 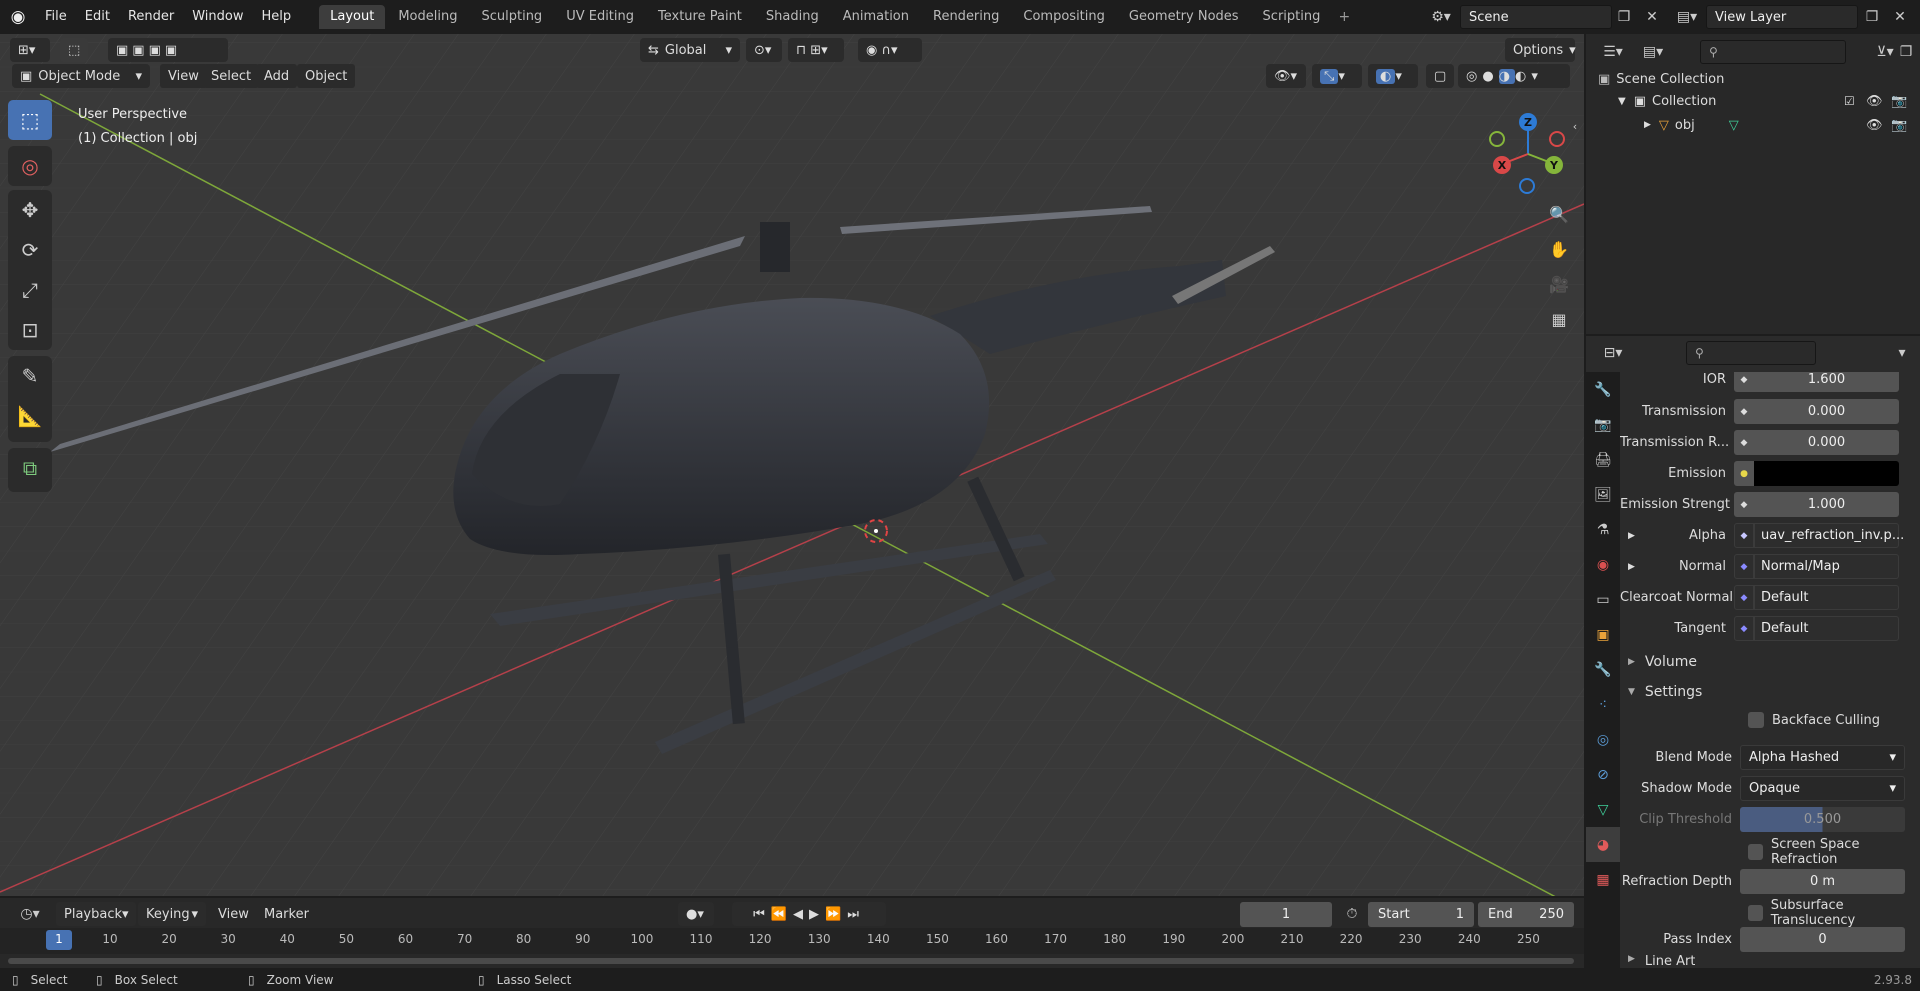 What do you see at coordinates (1536, 17) in the screenshot?
I see `scene-name-field: Scene` at bounding box center [1536, 17].